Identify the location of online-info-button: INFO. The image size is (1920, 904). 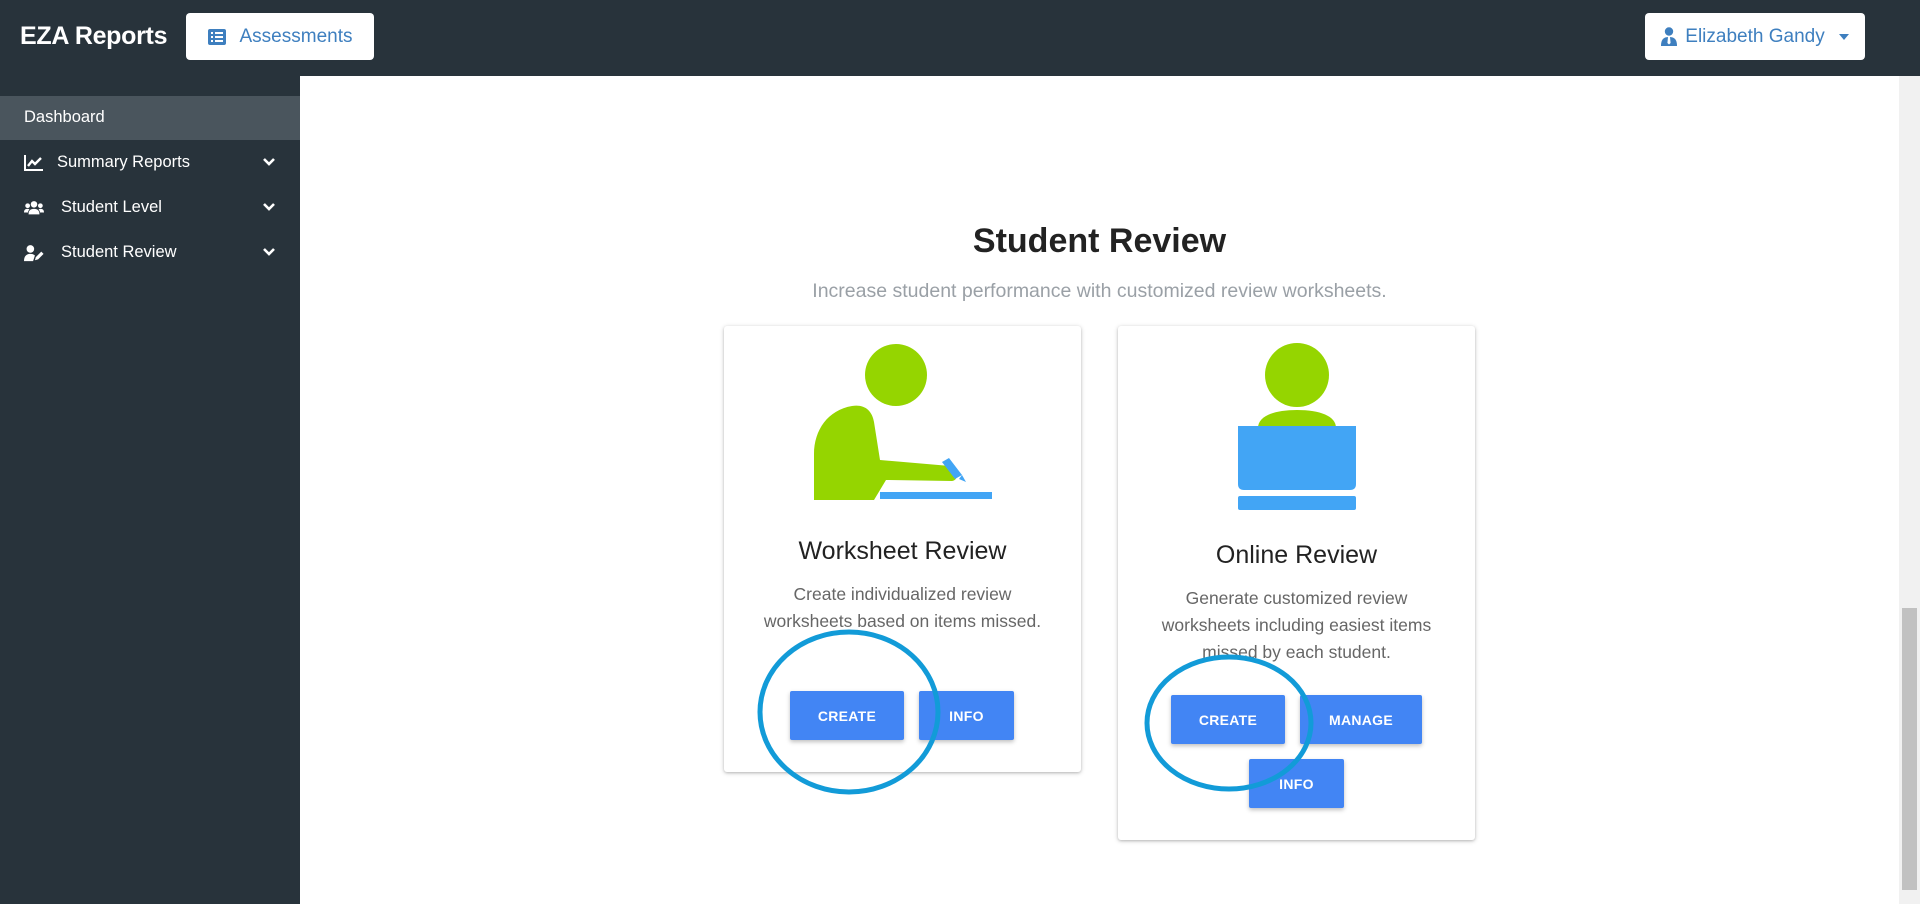
(1296, 783).